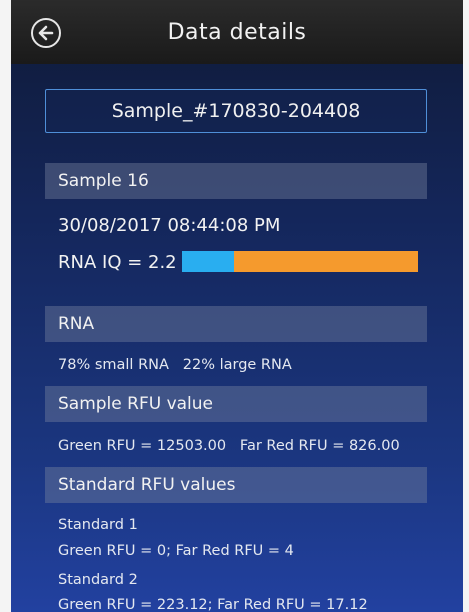  Describe the element at coordinates (236, 111) in the screenshot. I see `sample-name-field: Sample_#170830-204408` at that location.